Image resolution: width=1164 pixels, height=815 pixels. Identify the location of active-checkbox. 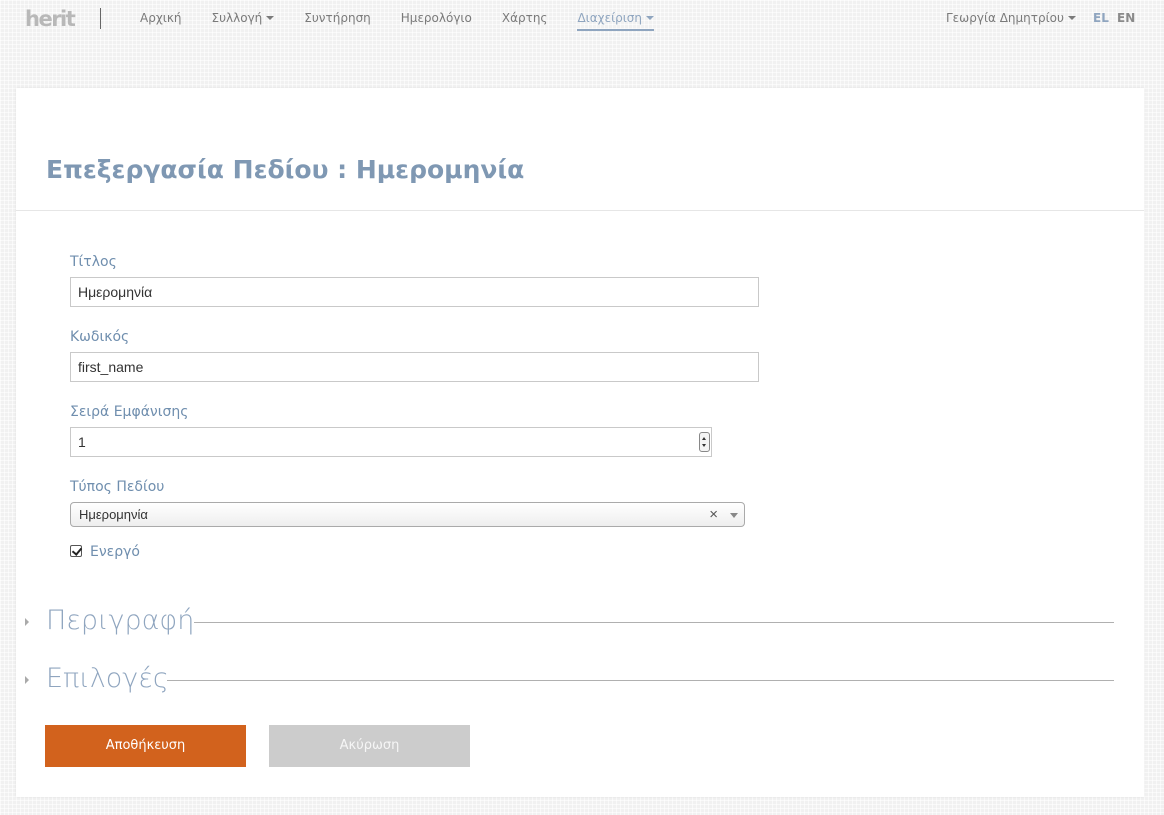
(76, 551).